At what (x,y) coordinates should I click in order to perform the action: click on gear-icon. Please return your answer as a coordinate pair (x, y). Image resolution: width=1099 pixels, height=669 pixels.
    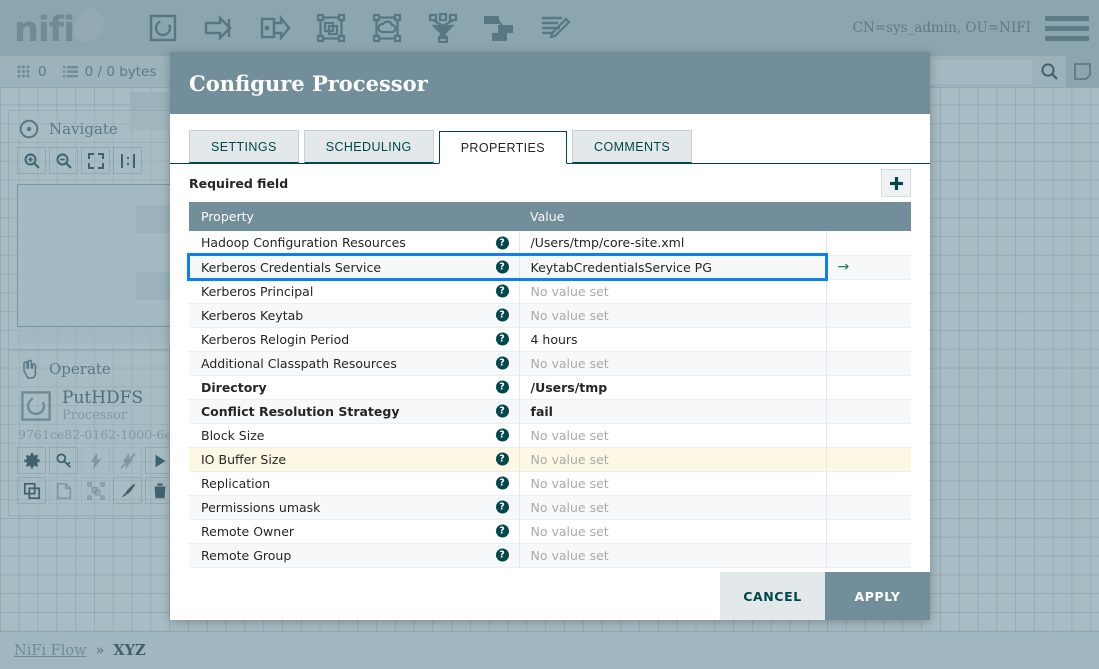
    Looking at the image, I should click on (31, 461).